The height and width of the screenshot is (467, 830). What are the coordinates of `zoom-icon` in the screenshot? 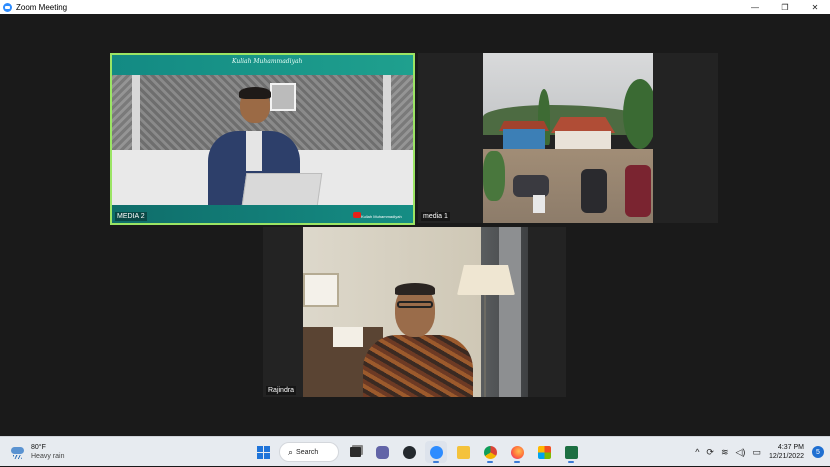 It's located at (436, 452).